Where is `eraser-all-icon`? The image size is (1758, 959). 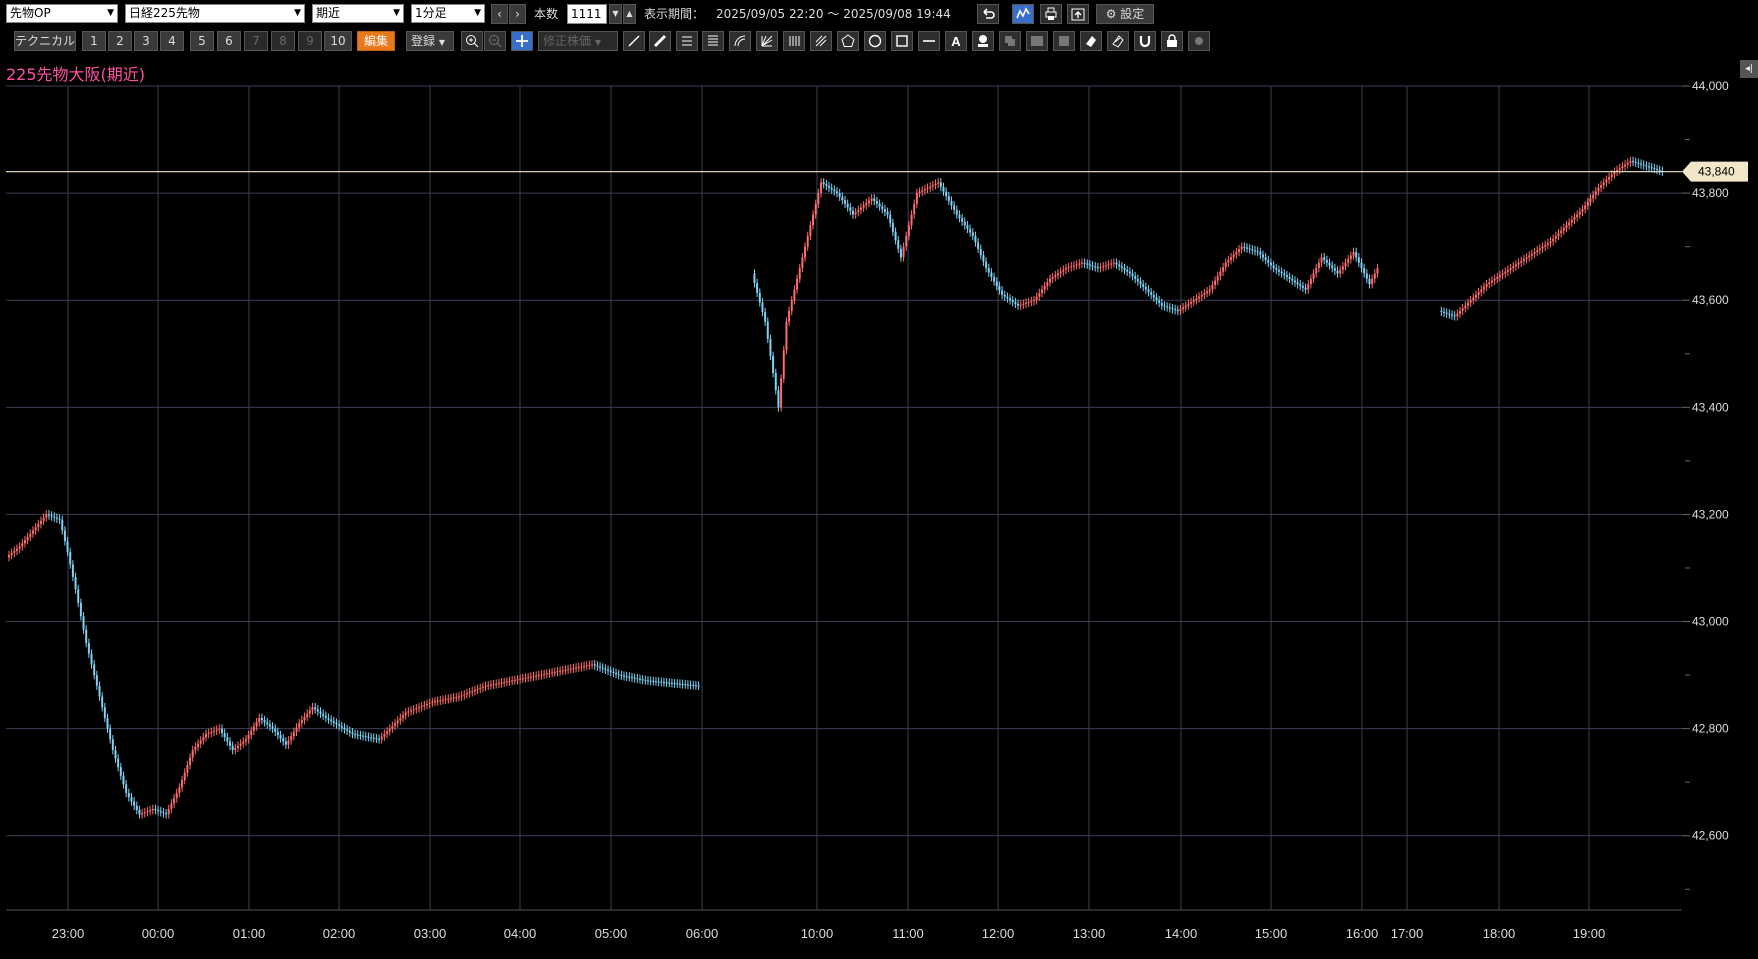
eraser-all-icon is located at coordinates (1118, 41).